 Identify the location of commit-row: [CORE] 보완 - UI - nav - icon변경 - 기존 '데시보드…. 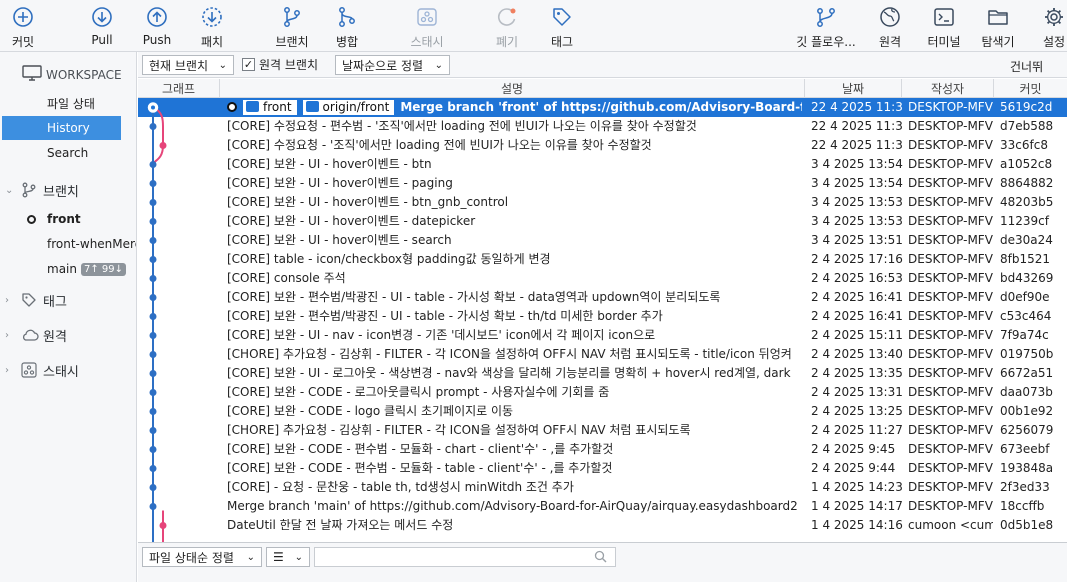
(602, 335).